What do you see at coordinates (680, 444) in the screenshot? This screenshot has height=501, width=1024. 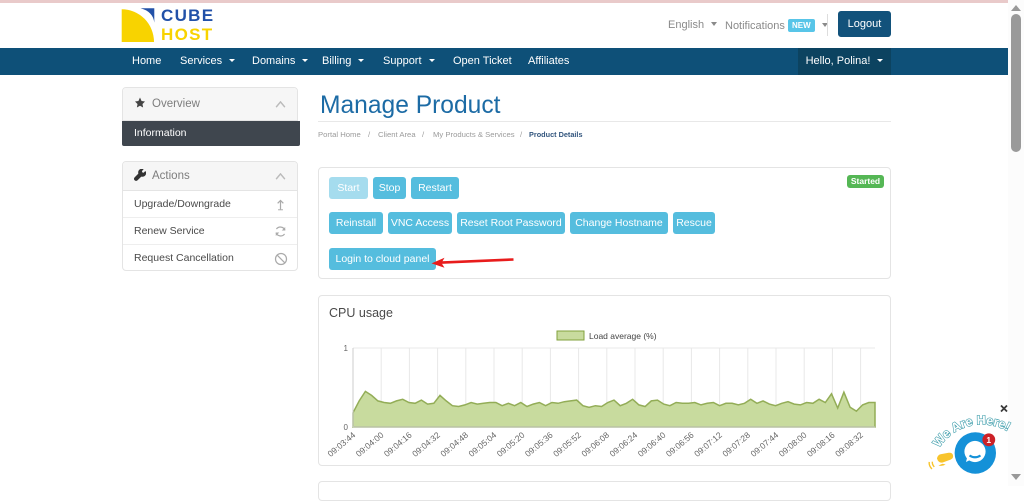 I see `svg-text: 09:06:56` at bounding box center [680, 444].